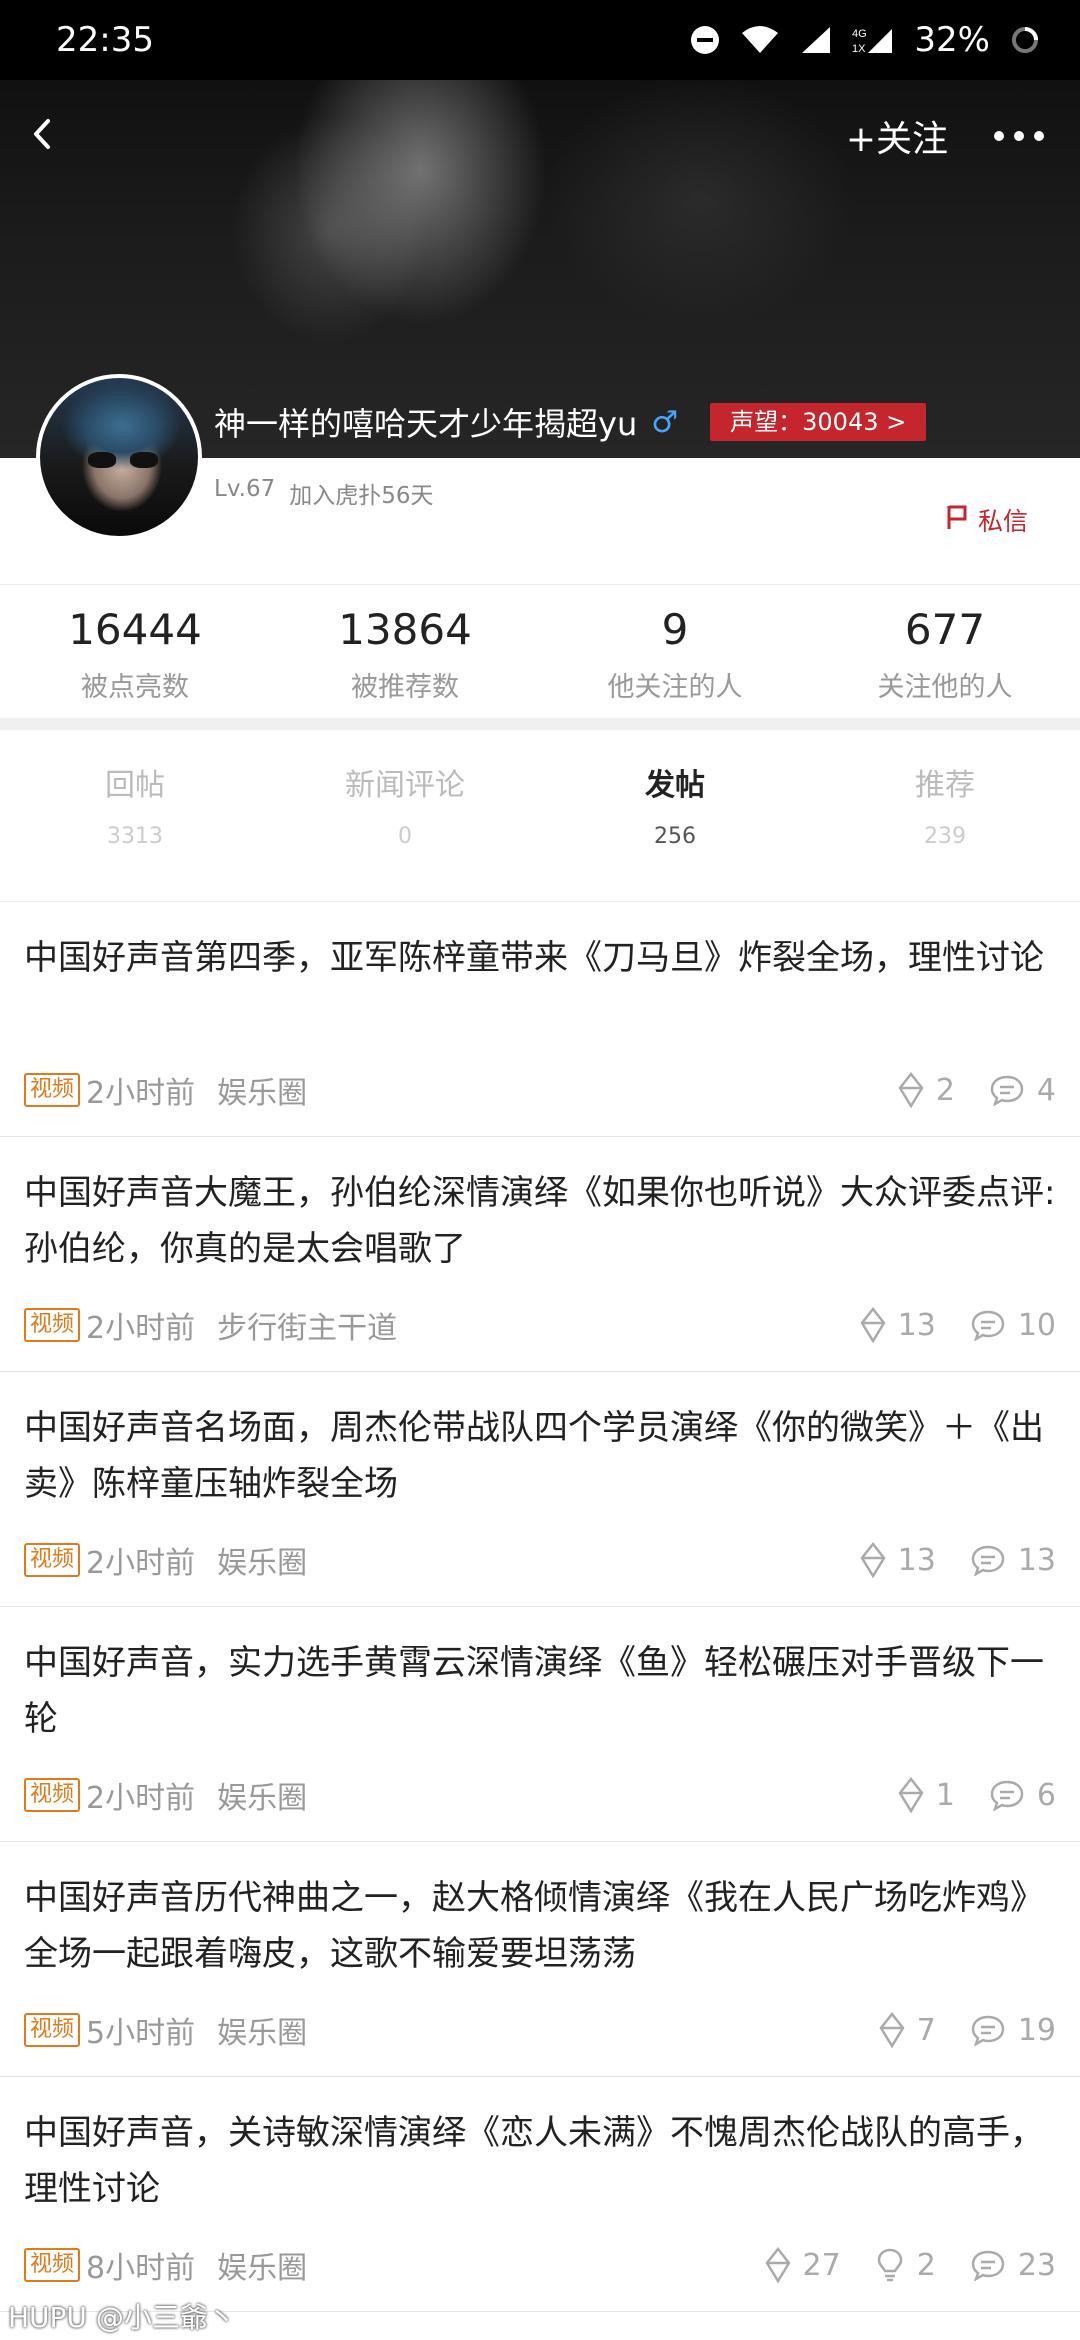 This screenshot has width=1080, height=2340. Describe the element at coordinates (957, 520) in the screenshot. I see `flag-icon` at that location.